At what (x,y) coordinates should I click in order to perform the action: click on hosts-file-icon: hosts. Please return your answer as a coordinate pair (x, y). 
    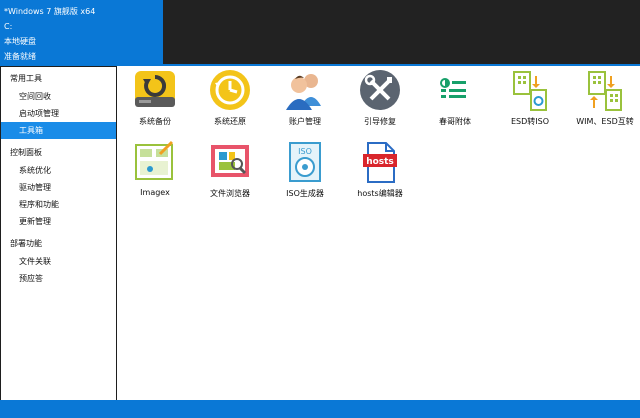
    Looking at the image, I should click on (380, 162).